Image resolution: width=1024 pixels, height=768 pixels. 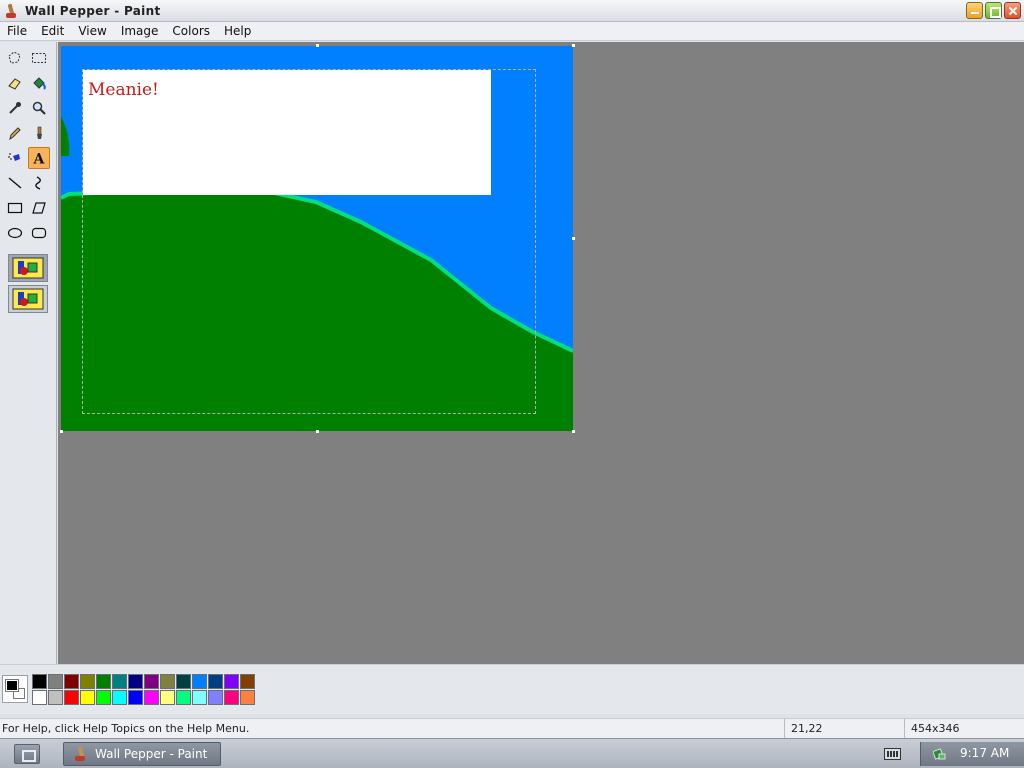 I want to click on rounded-rectangle-tool, so click(x=39, y=233).